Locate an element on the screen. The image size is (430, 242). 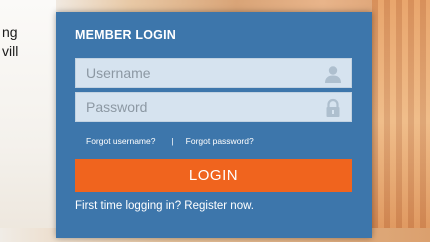
background-text-line: vill is located at coordinates (10, 51).